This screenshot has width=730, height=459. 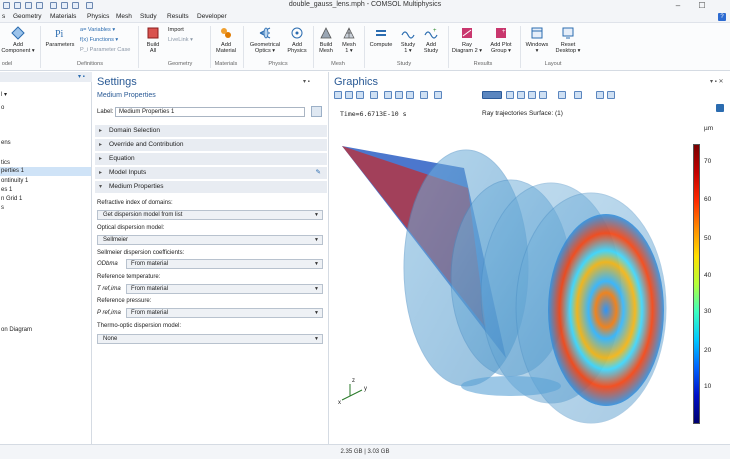 I want to click on add-study-button: + Add Study, so click(x=431, y=40).